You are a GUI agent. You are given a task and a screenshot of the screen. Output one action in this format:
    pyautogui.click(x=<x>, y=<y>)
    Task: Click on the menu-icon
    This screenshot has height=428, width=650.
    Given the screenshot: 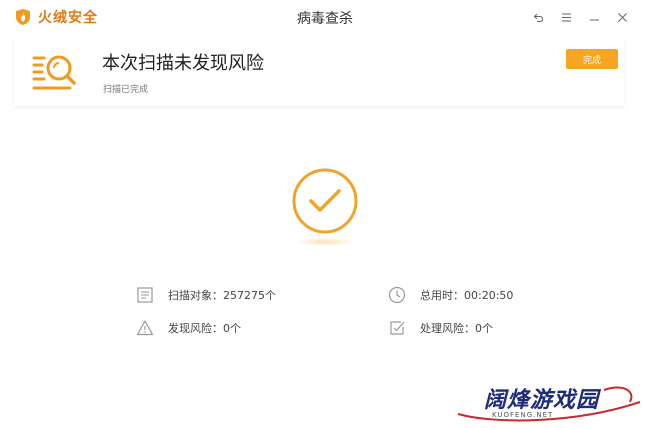 What is the action you would take?
    pyautogui.click(x=566, y=17)
    